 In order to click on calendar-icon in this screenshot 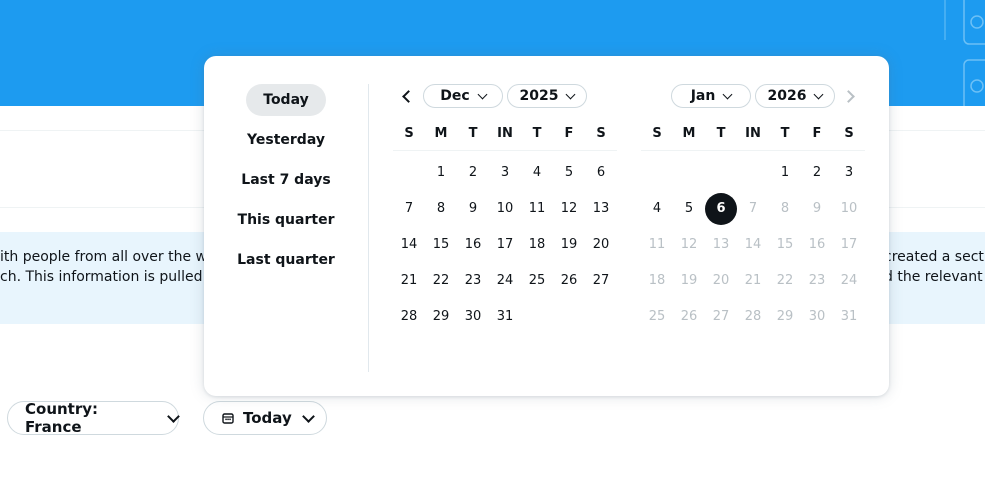, I will do `click(228, 418)`.